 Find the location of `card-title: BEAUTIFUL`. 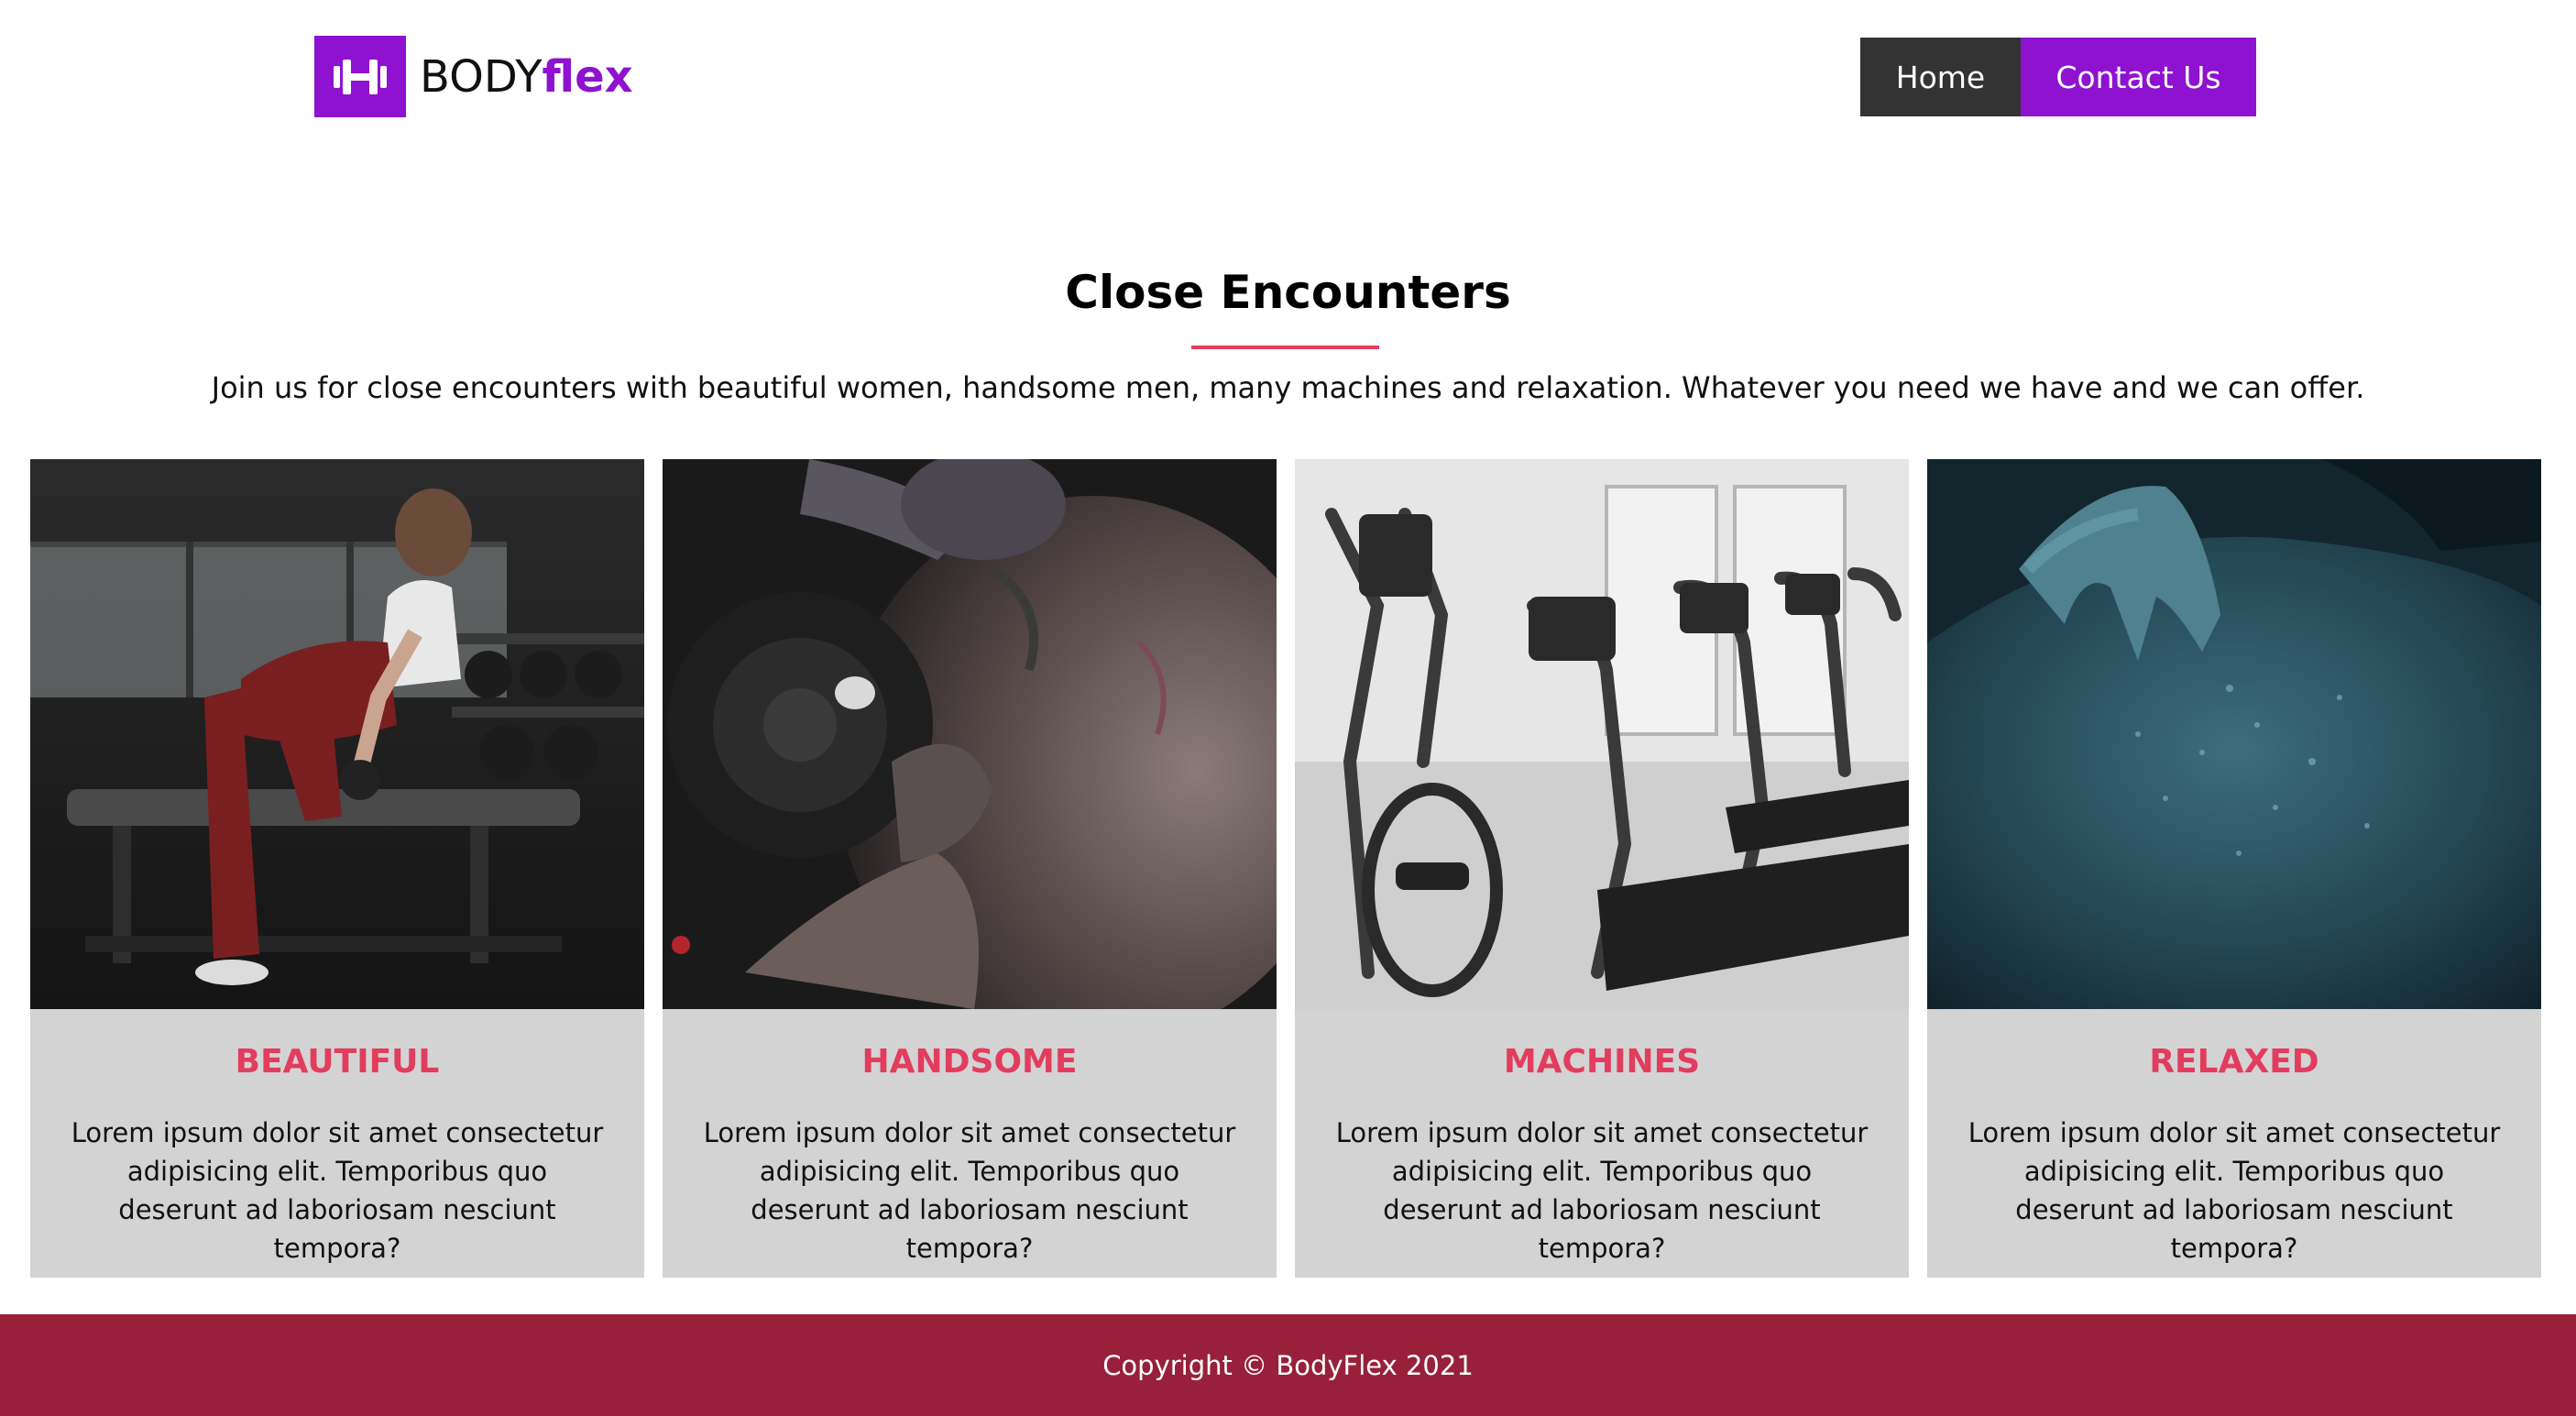

card-title: BEAUTIFUL is located at coordinates (337, 1062).